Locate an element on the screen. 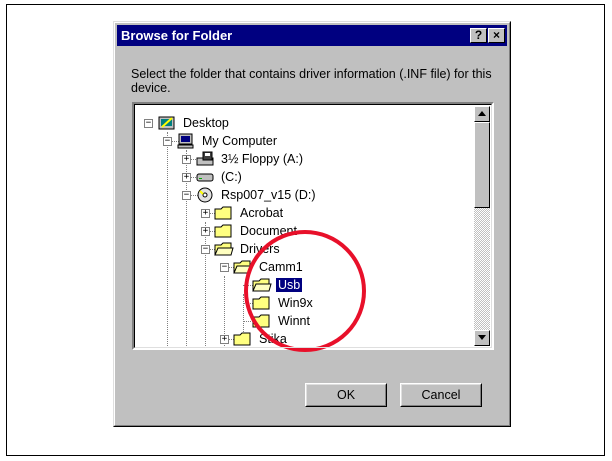 Image resolution: width=612 pixels, height=461 pixels. collapse-camm1-toggle: − is located at coordinates (224, 267).